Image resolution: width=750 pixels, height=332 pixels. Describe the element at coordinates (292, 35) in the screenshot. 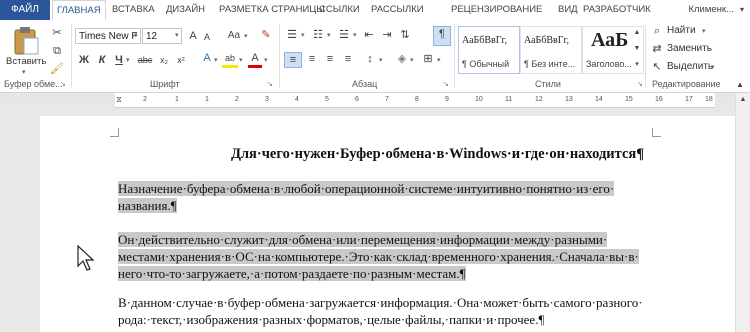

I see `bullets-icon: ☰` at that location.